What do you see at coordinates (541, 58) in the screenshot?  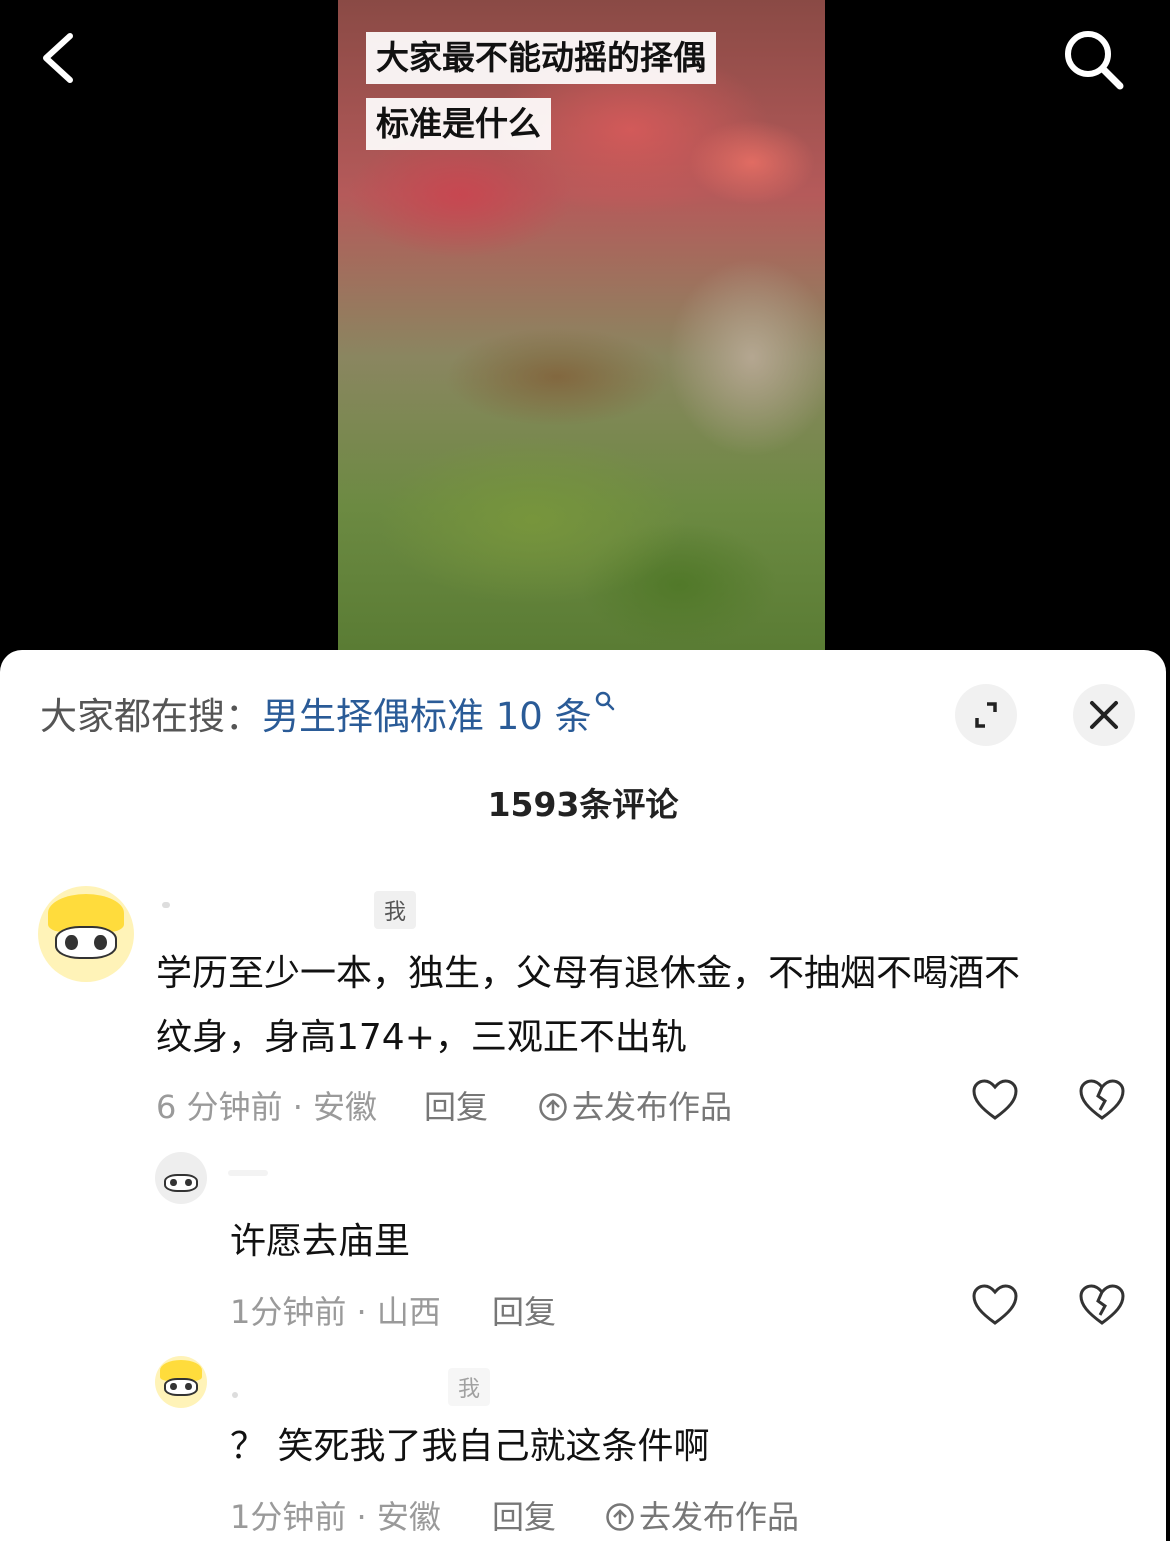 I see `video-title-line-1: 大家最不能动摇的择偶` at bounding box center [541, 58].